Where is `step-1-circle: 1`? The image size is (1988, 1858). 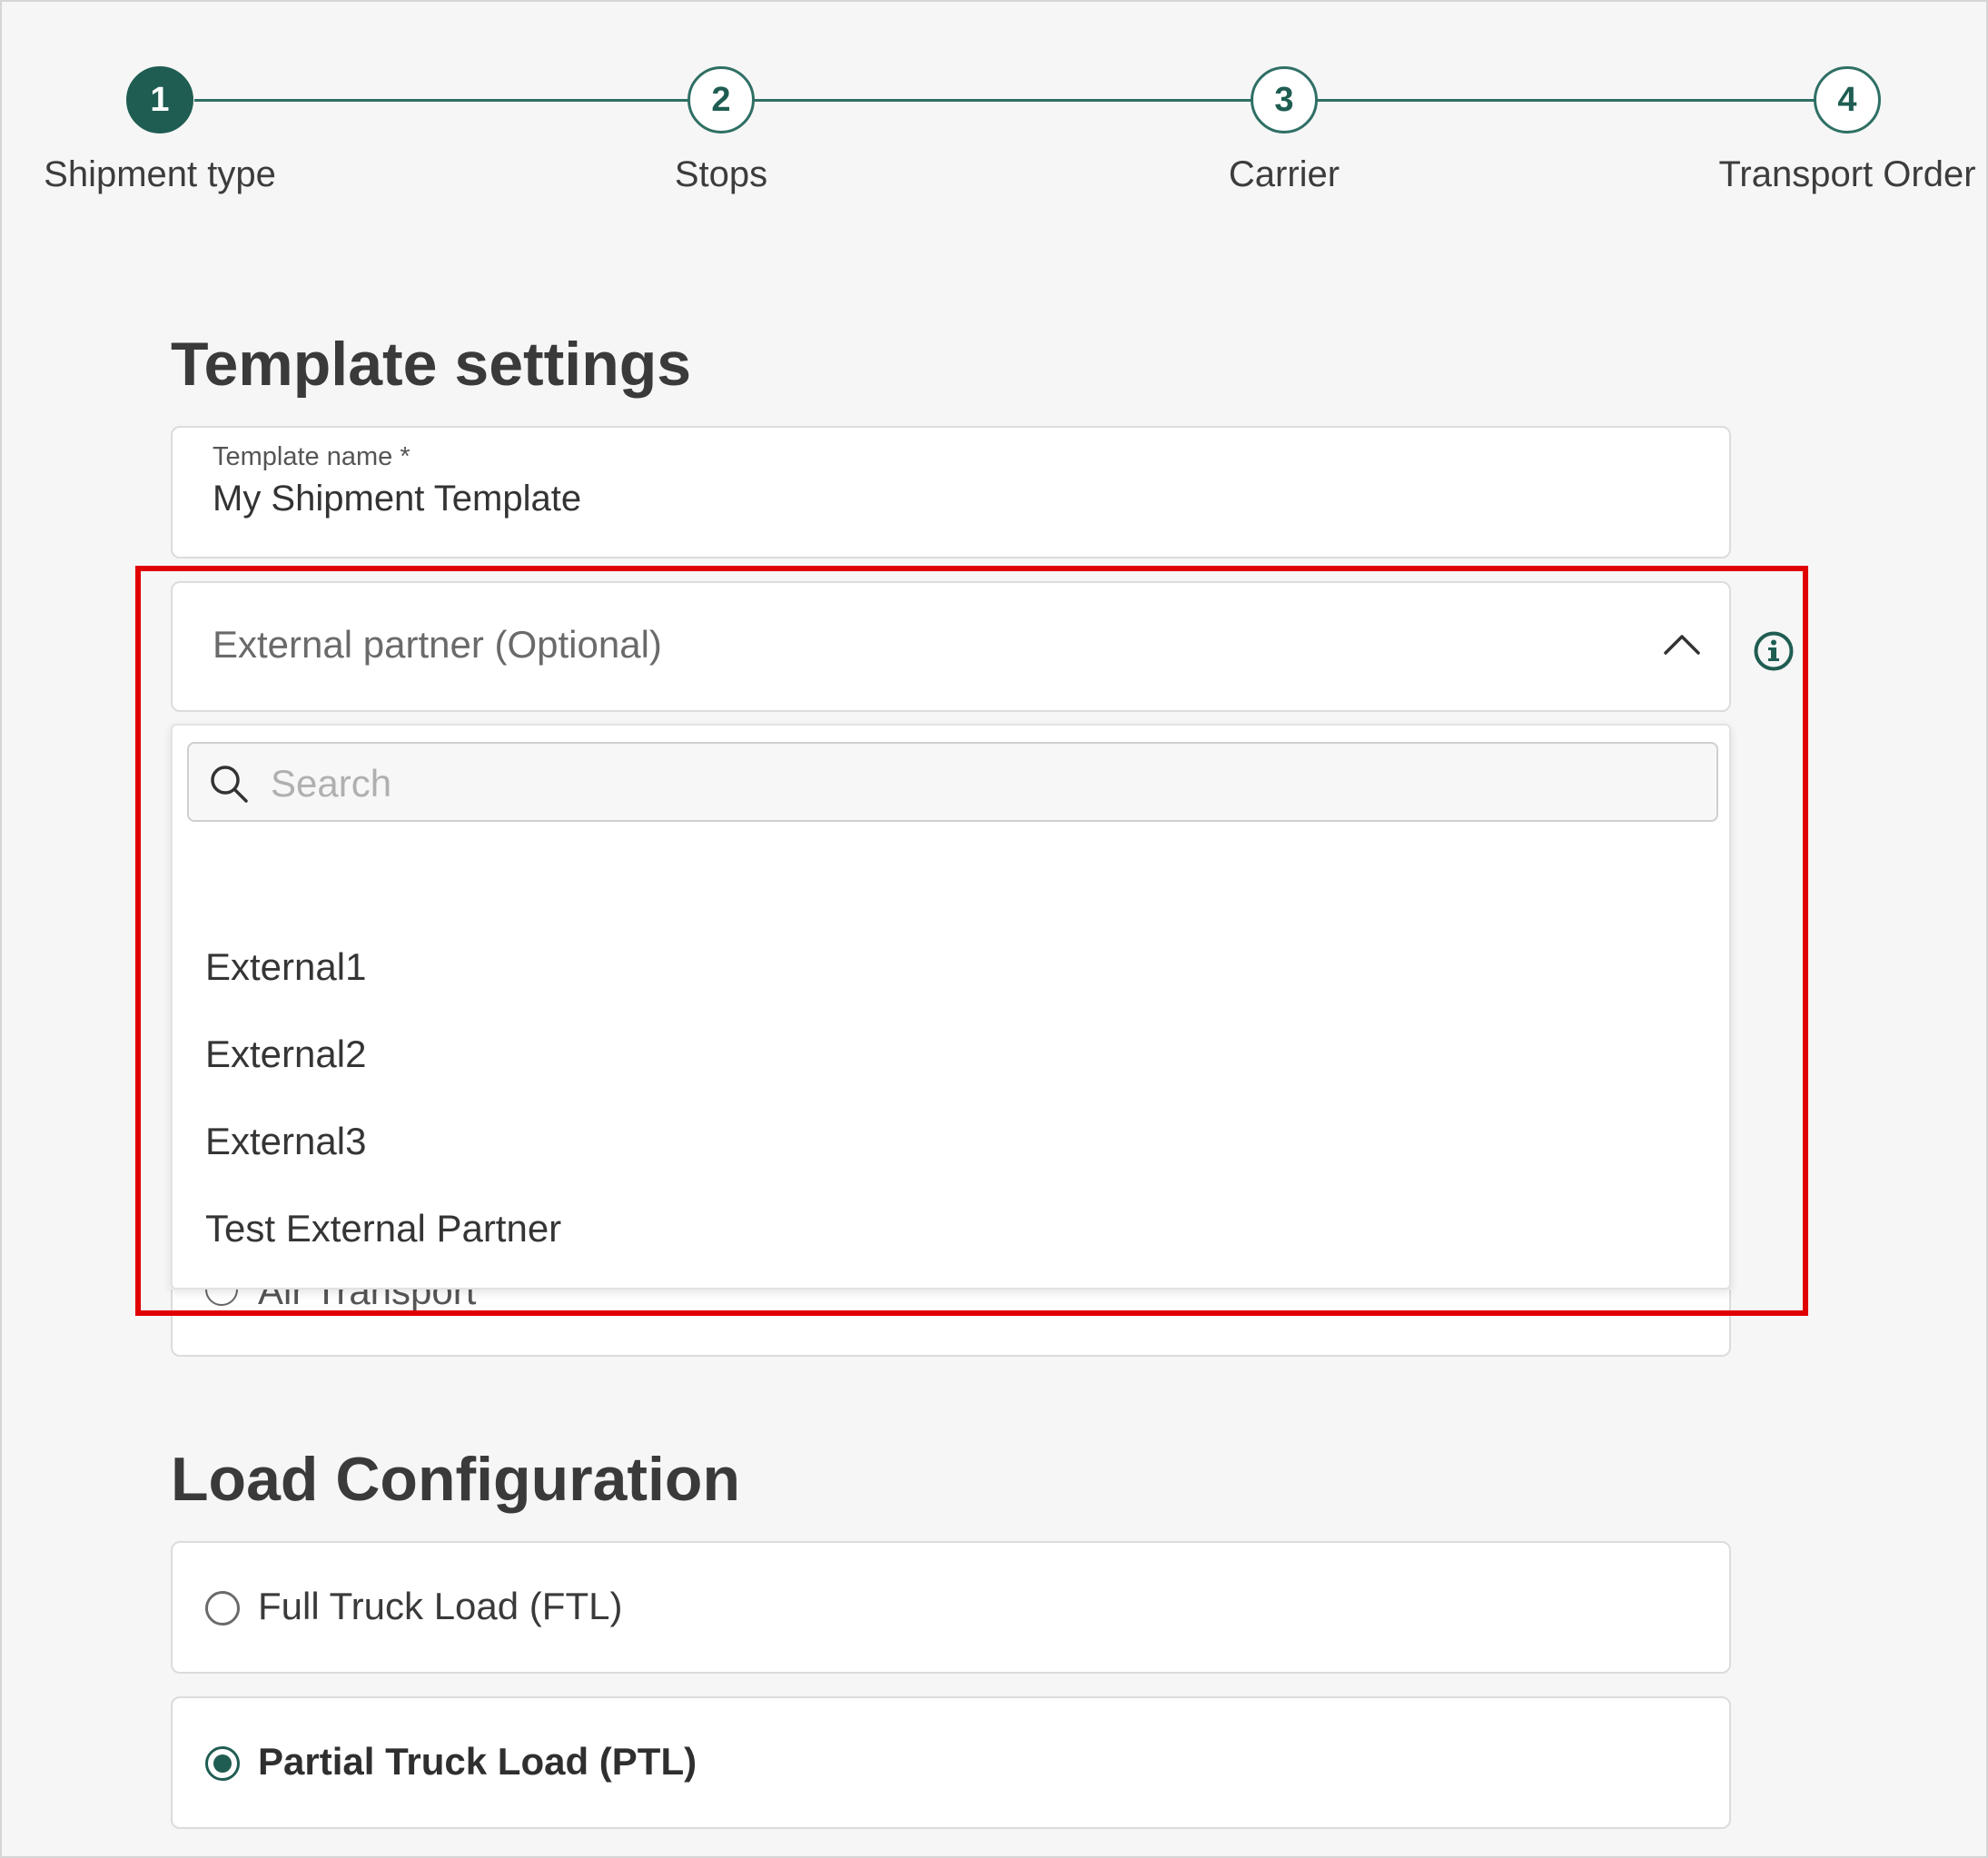
step-1-circle: 1 is located at coordinates (159, 99).